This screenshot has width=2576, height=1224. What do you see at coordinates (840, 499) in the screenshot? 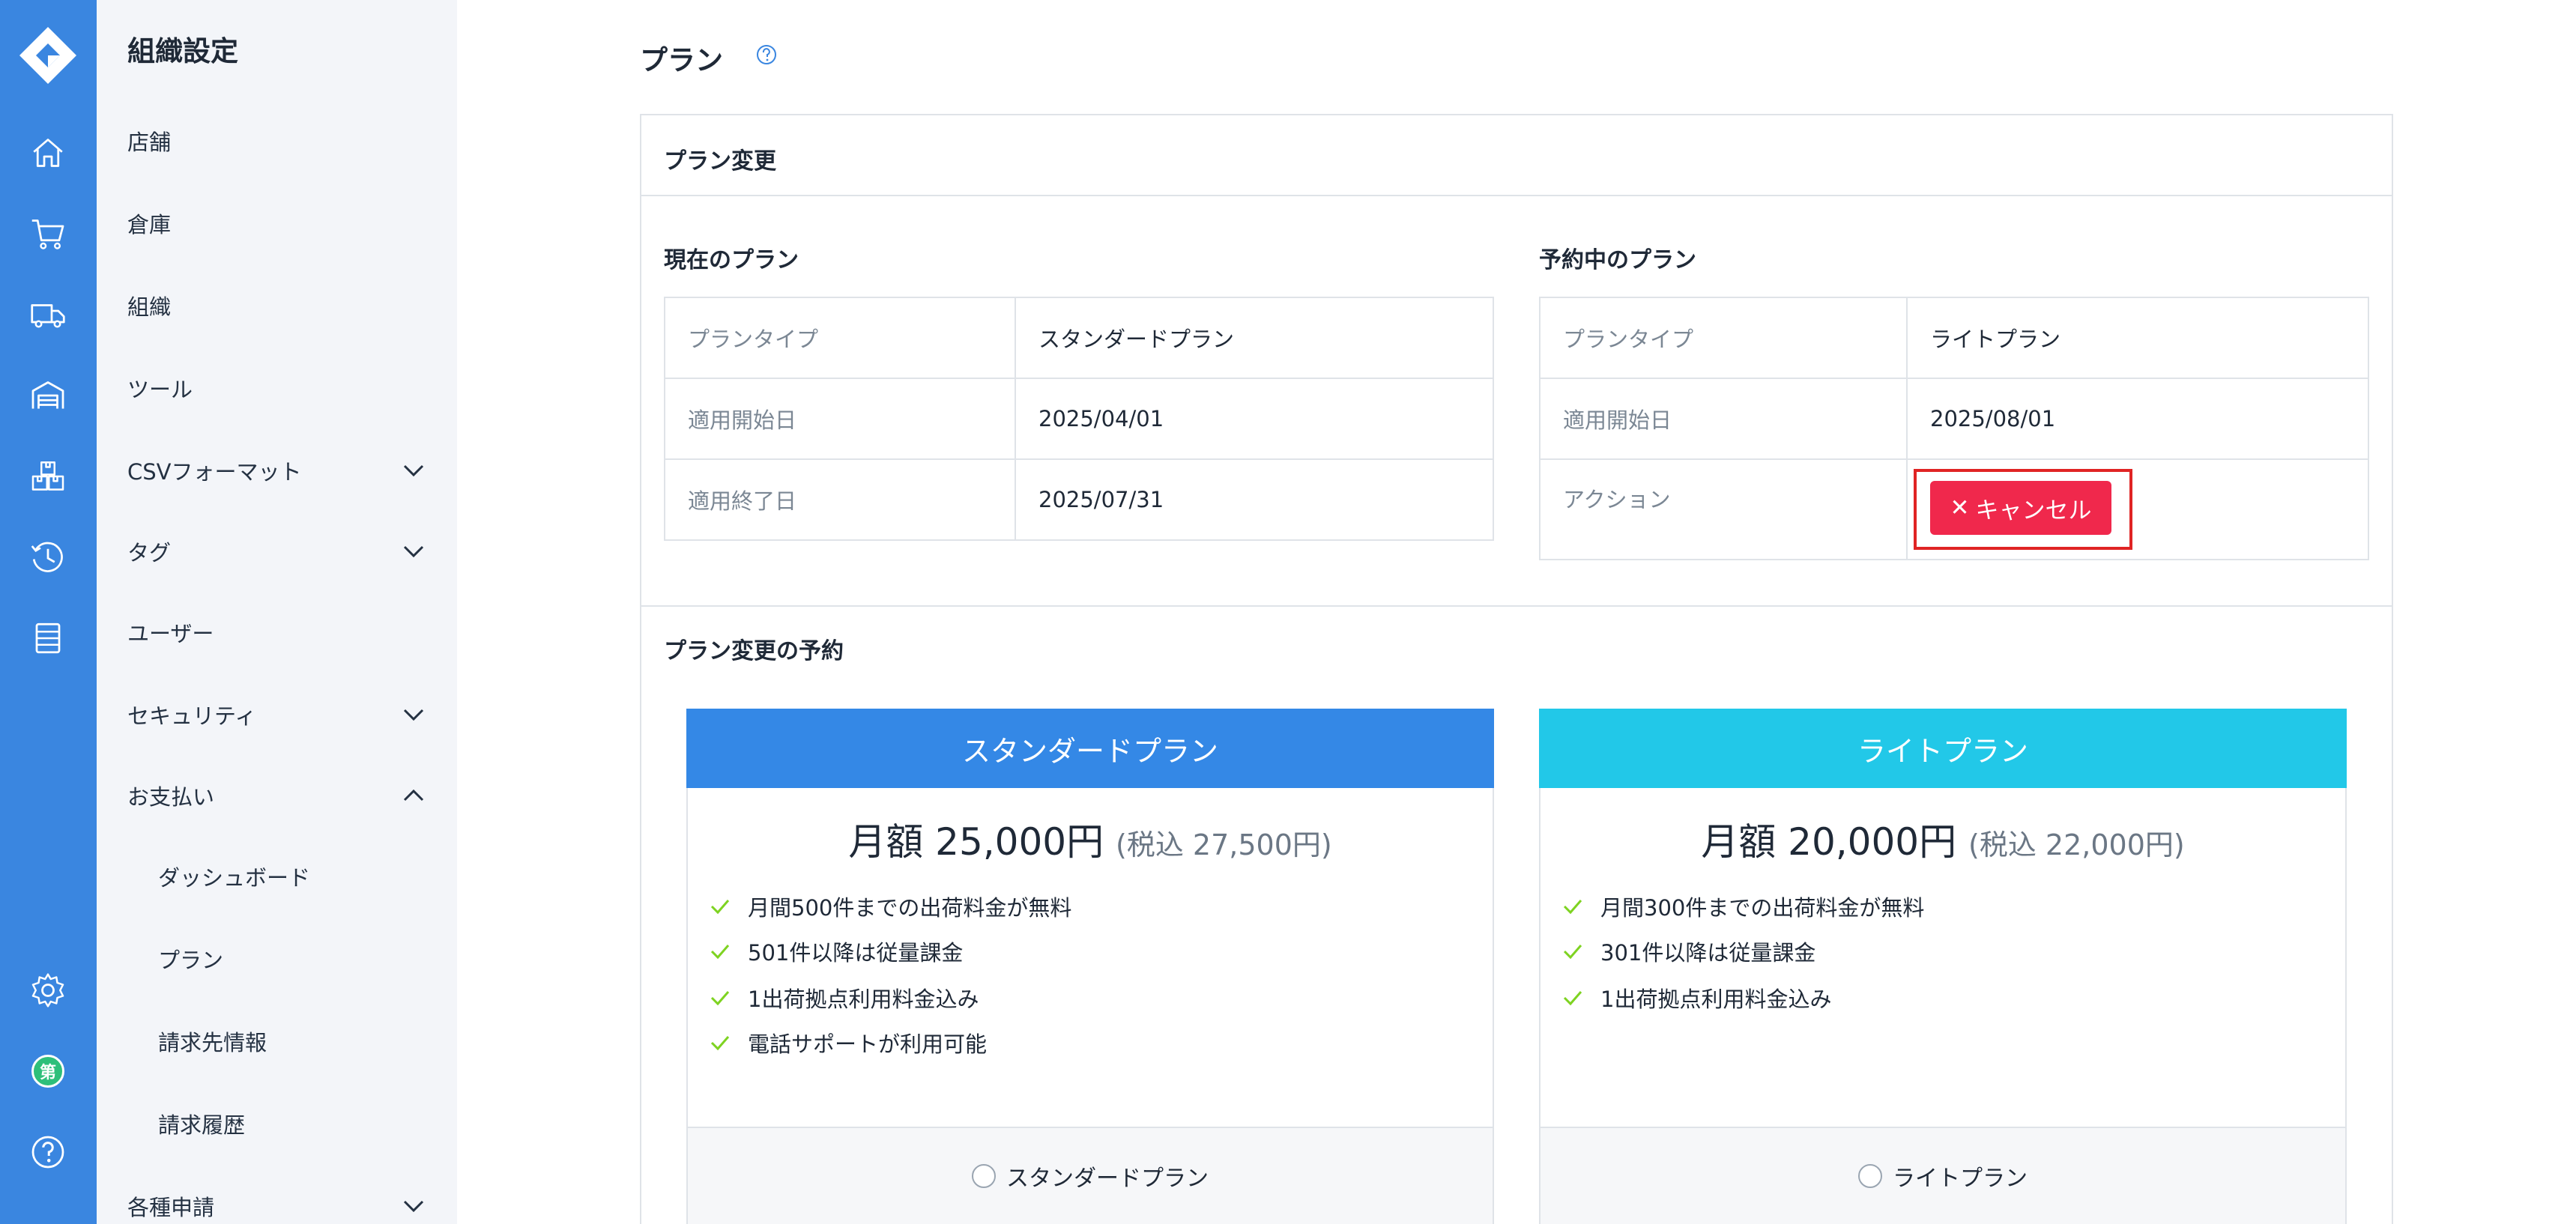
I see `table-key: 適用終了日` at bounding box center [840, 499].